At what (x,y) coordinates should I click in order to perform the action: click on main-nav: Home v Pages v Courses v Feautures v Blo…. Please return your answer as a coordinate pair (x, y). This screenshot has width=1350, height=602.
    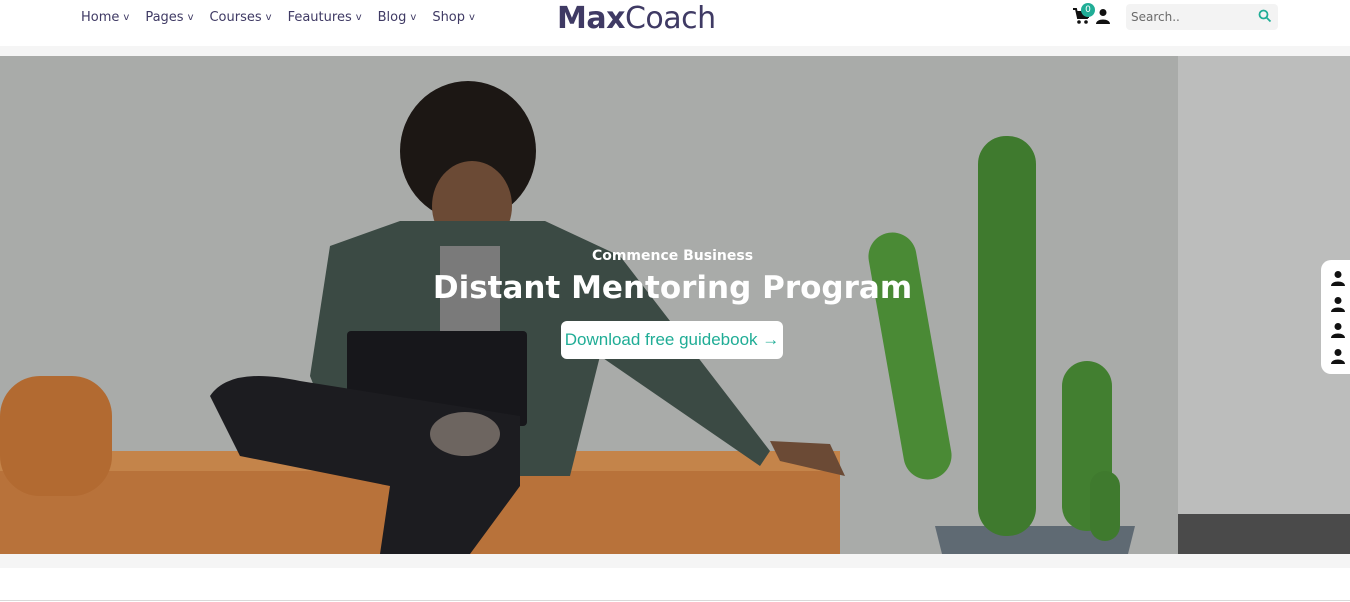
    Looking at the image, I should click on (278, 17).